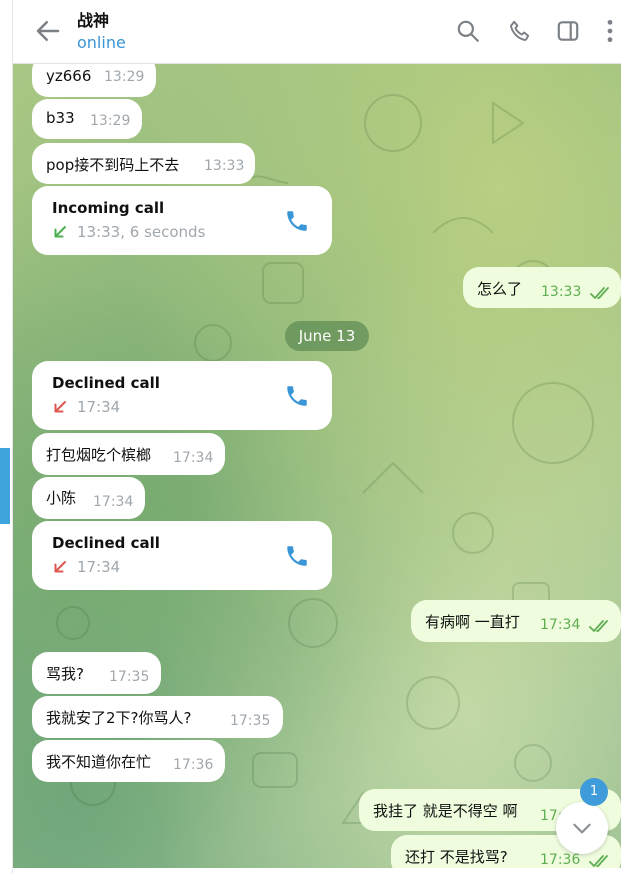  Describe the element at coordinates (5, 486) in the screenshot. I see `left-panel-accent` at that location.